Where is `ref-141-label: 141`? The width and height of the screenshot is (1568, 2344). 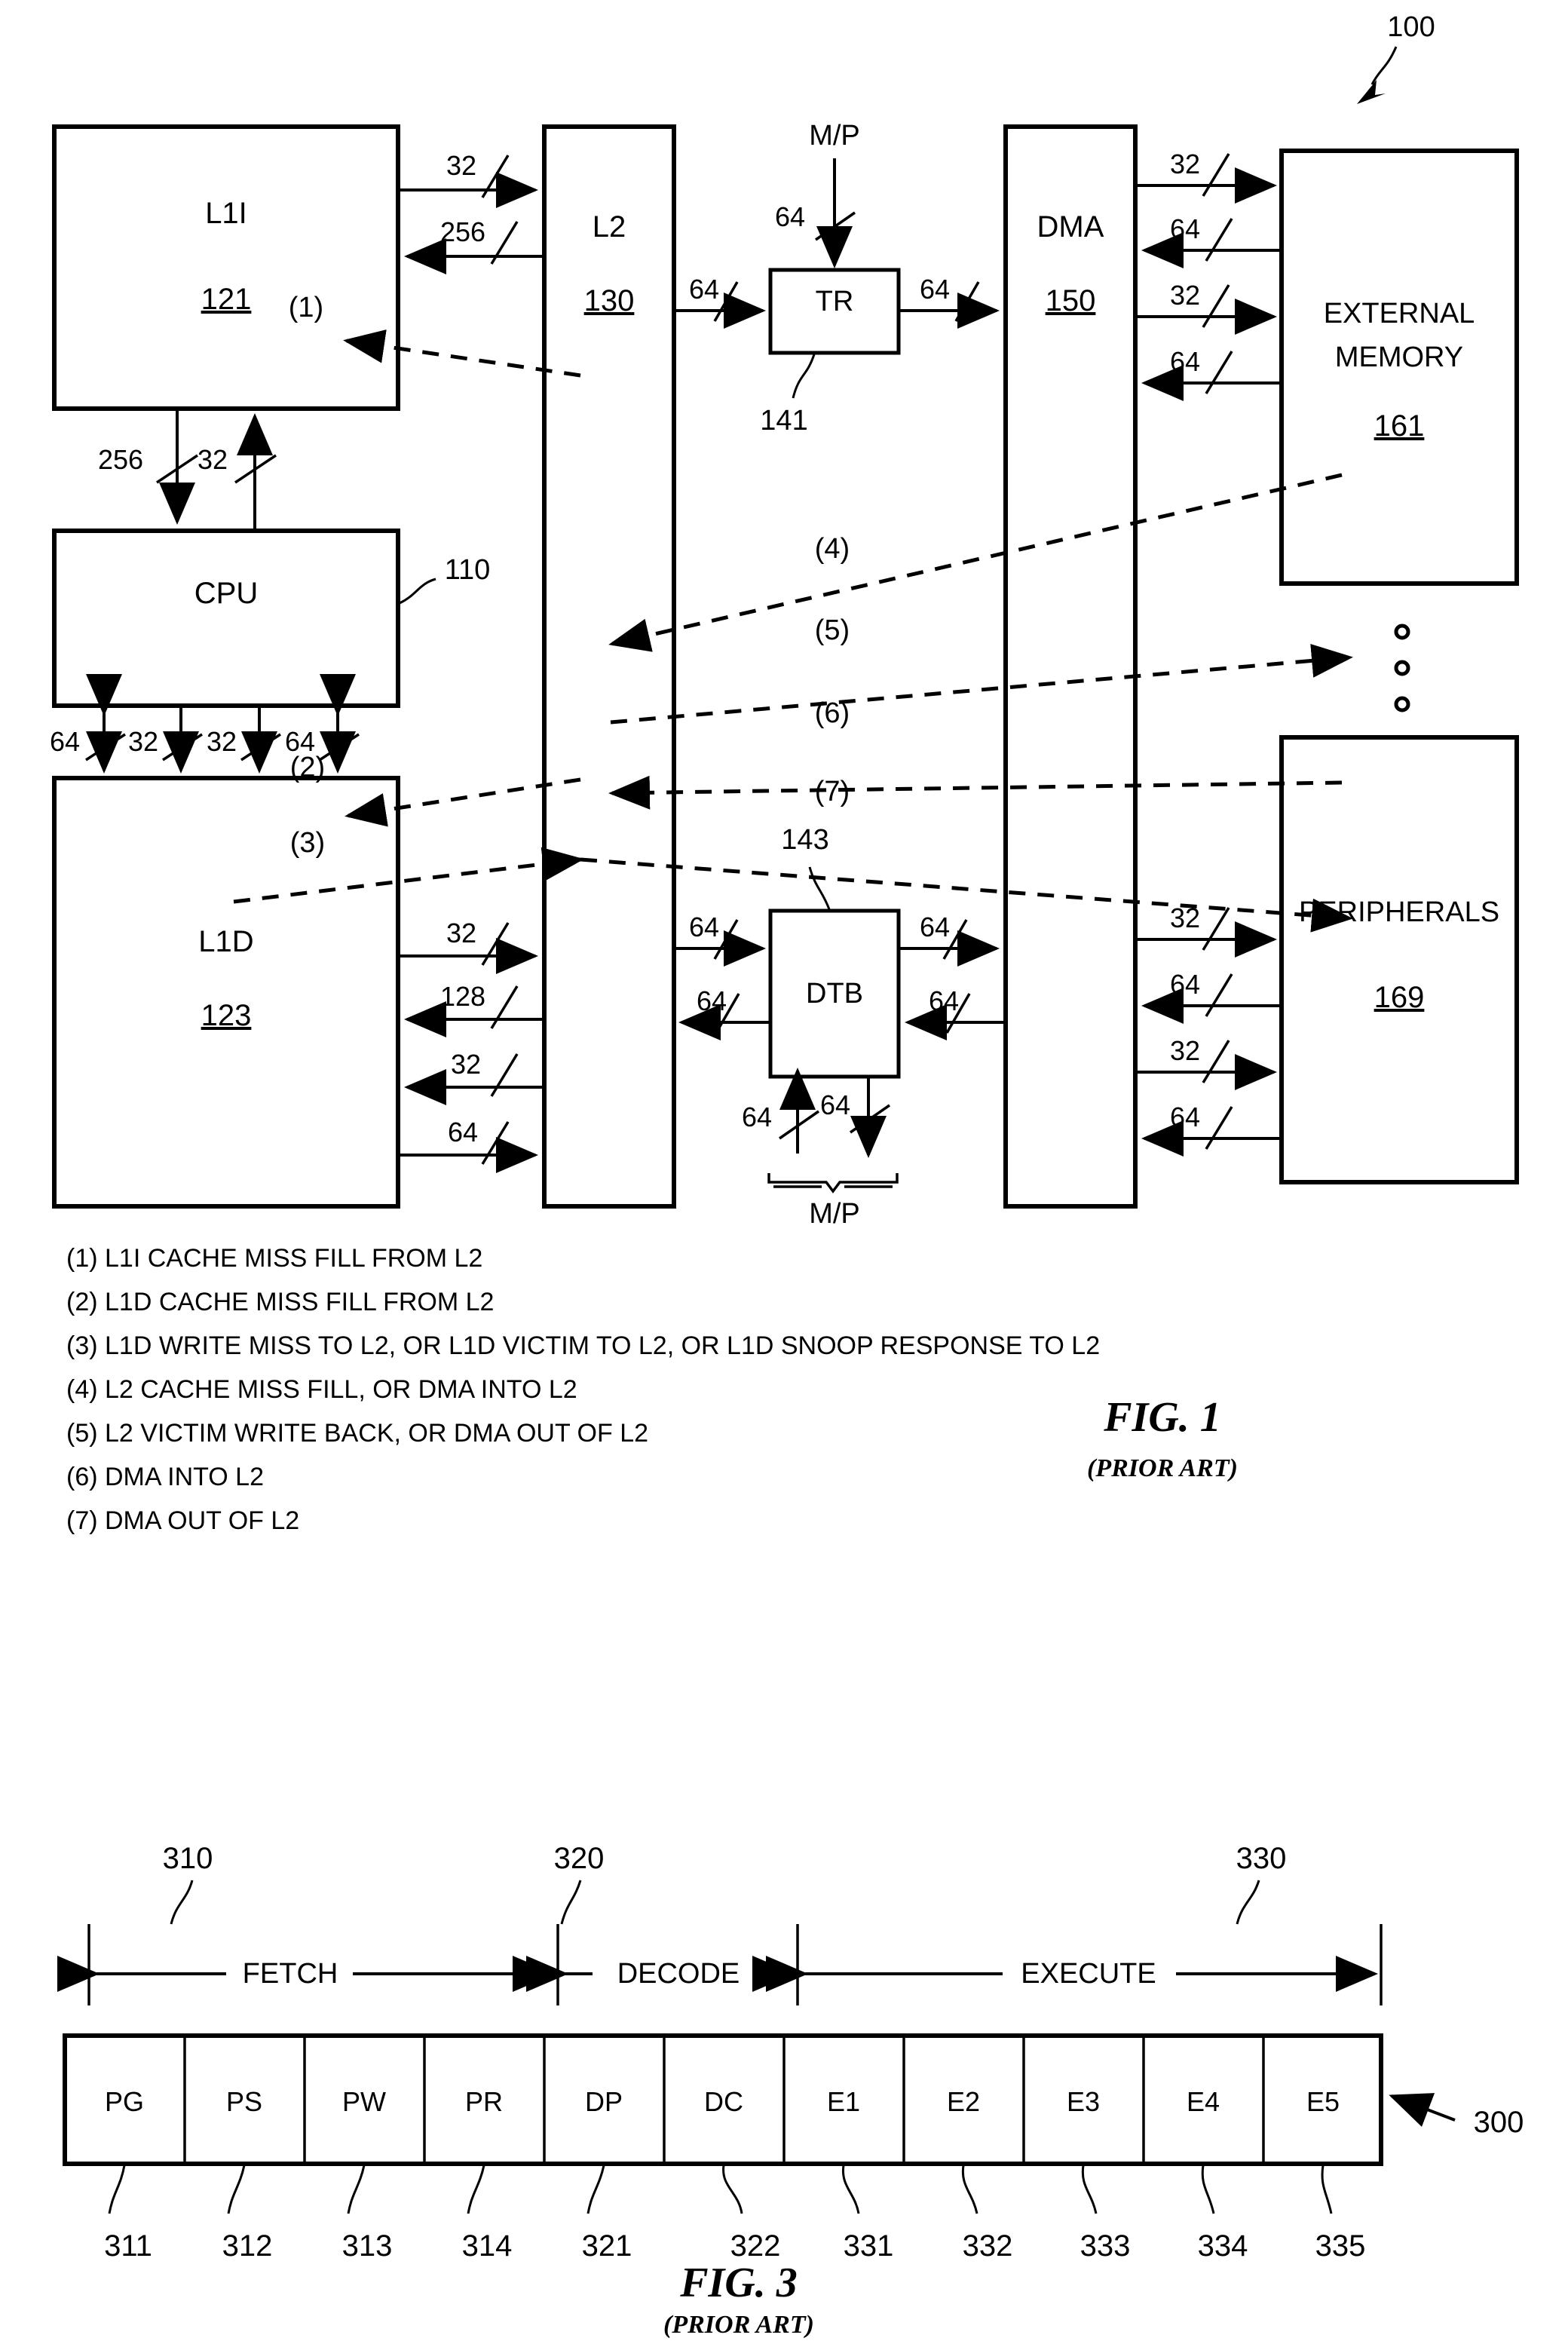
ref-141-label: 141 is located at coordinates (783, 421).